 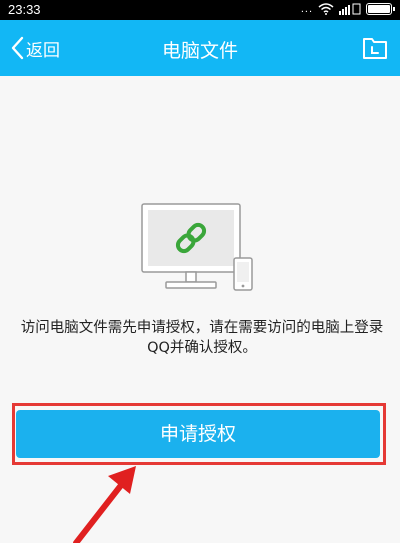 What do you see at coordinates (202, 338) in the screenshot?
I see `authorization-message: 访问电脑文件需先申请授权，请在需要访问的电脑上登录QQ并确认授权。` at bounding box center [202, 338].